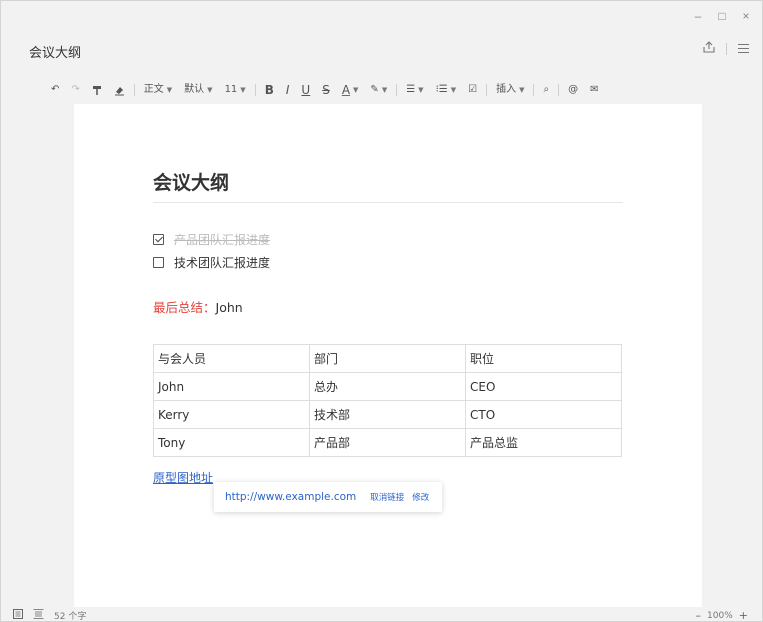 The height and width of the screenshot is (622, 763). I want to click on find-button: ⌕, so click(546, 90).